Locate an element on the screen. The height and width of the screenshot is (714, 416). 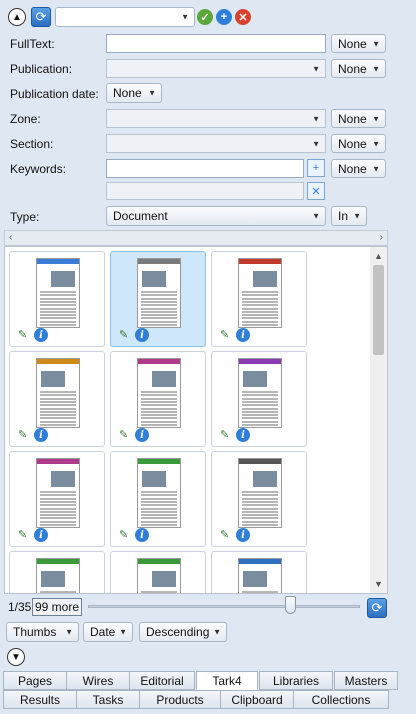
add-keyword-icon: + is located at coordinates (316, 168).